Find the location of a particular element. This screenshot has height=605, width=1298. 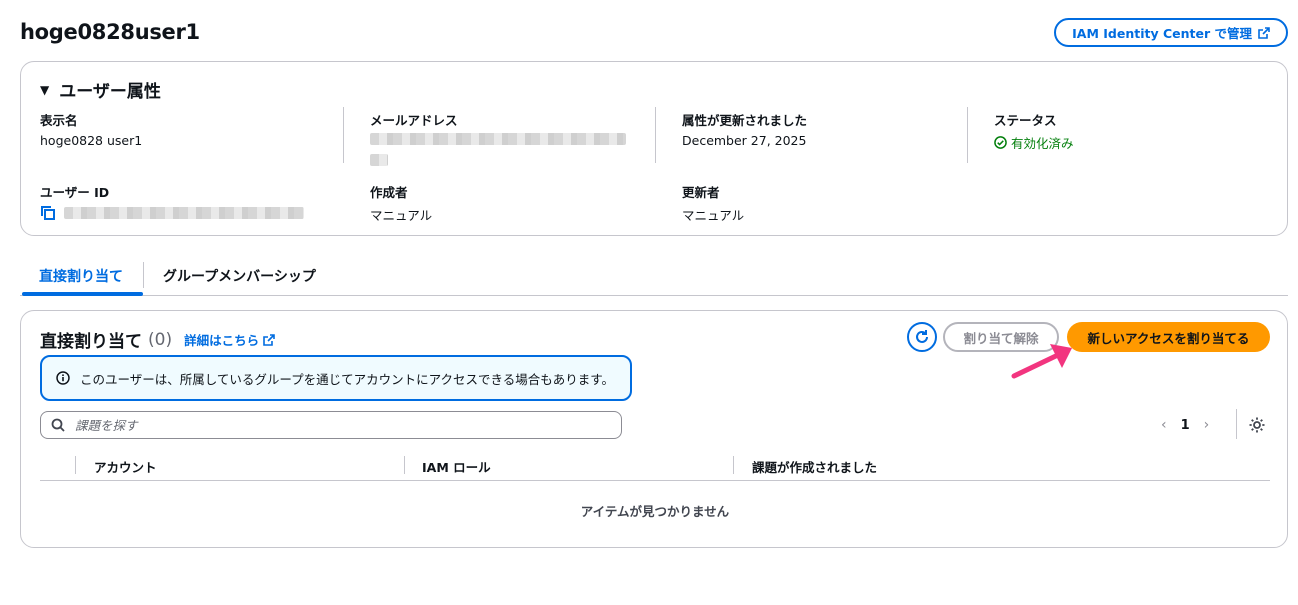

page-number: 1 is located at coordinates (1185, 425).